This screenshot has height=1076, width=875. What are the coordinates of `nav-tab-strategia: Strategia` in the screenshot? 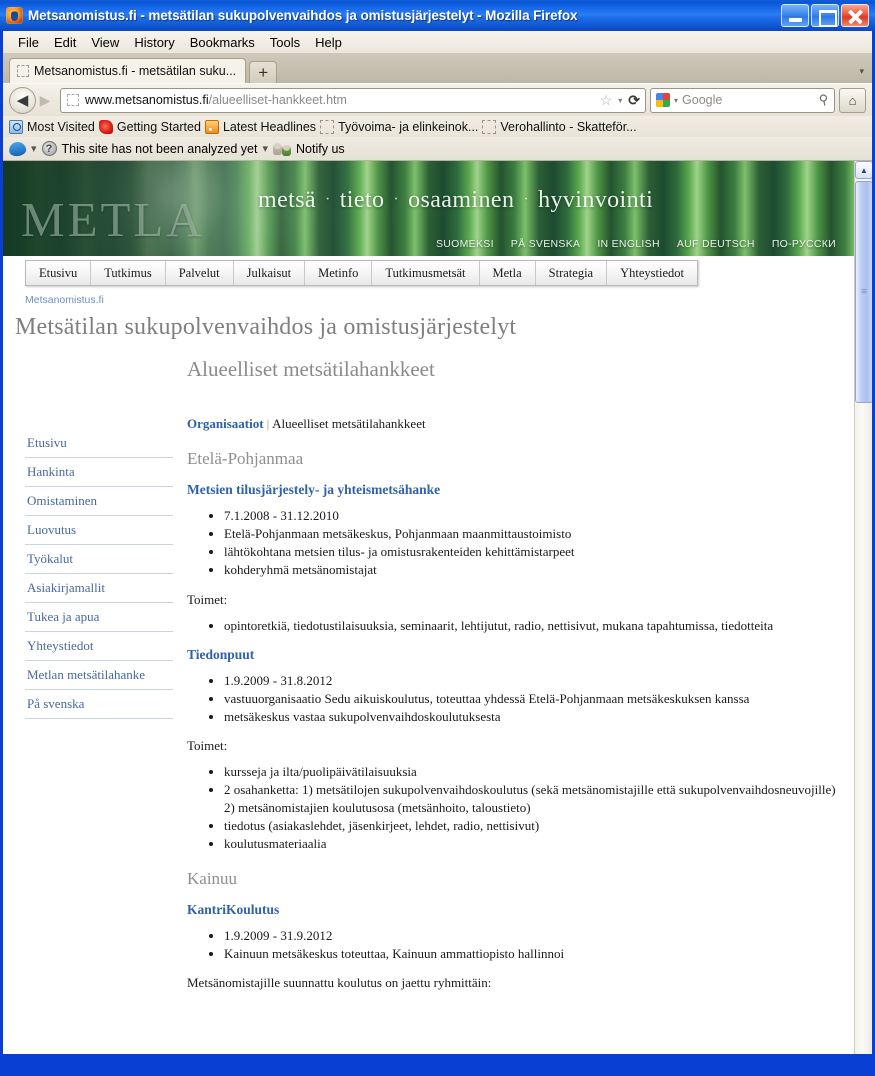 It's located at (572, 273).